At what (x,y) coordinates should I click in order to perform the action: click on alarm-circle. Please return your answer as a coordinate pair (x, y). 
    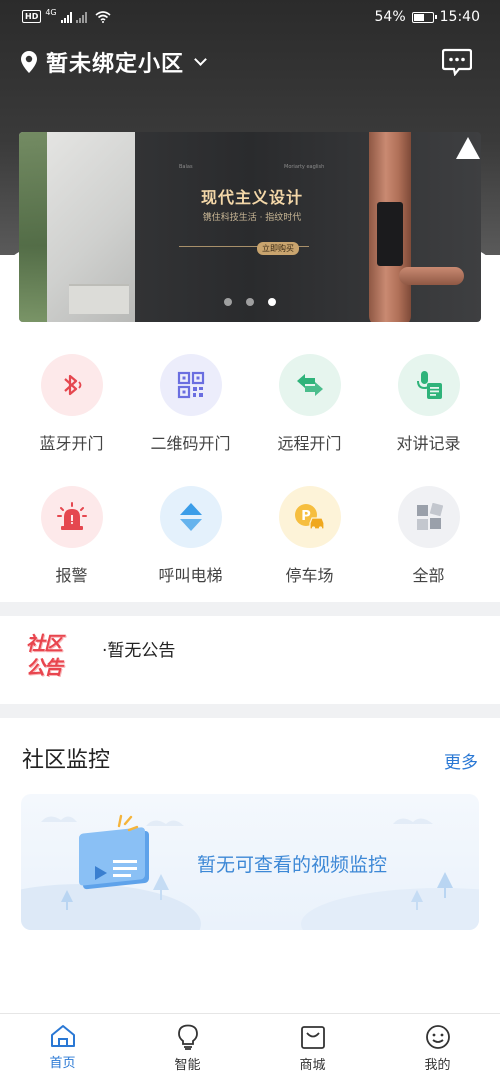
    Looking at the image, I should click on (71, 517).